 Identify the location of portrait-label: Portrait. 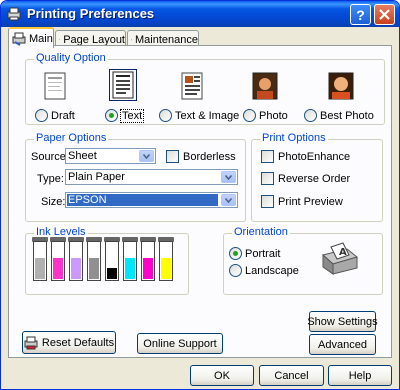
(263, 253).